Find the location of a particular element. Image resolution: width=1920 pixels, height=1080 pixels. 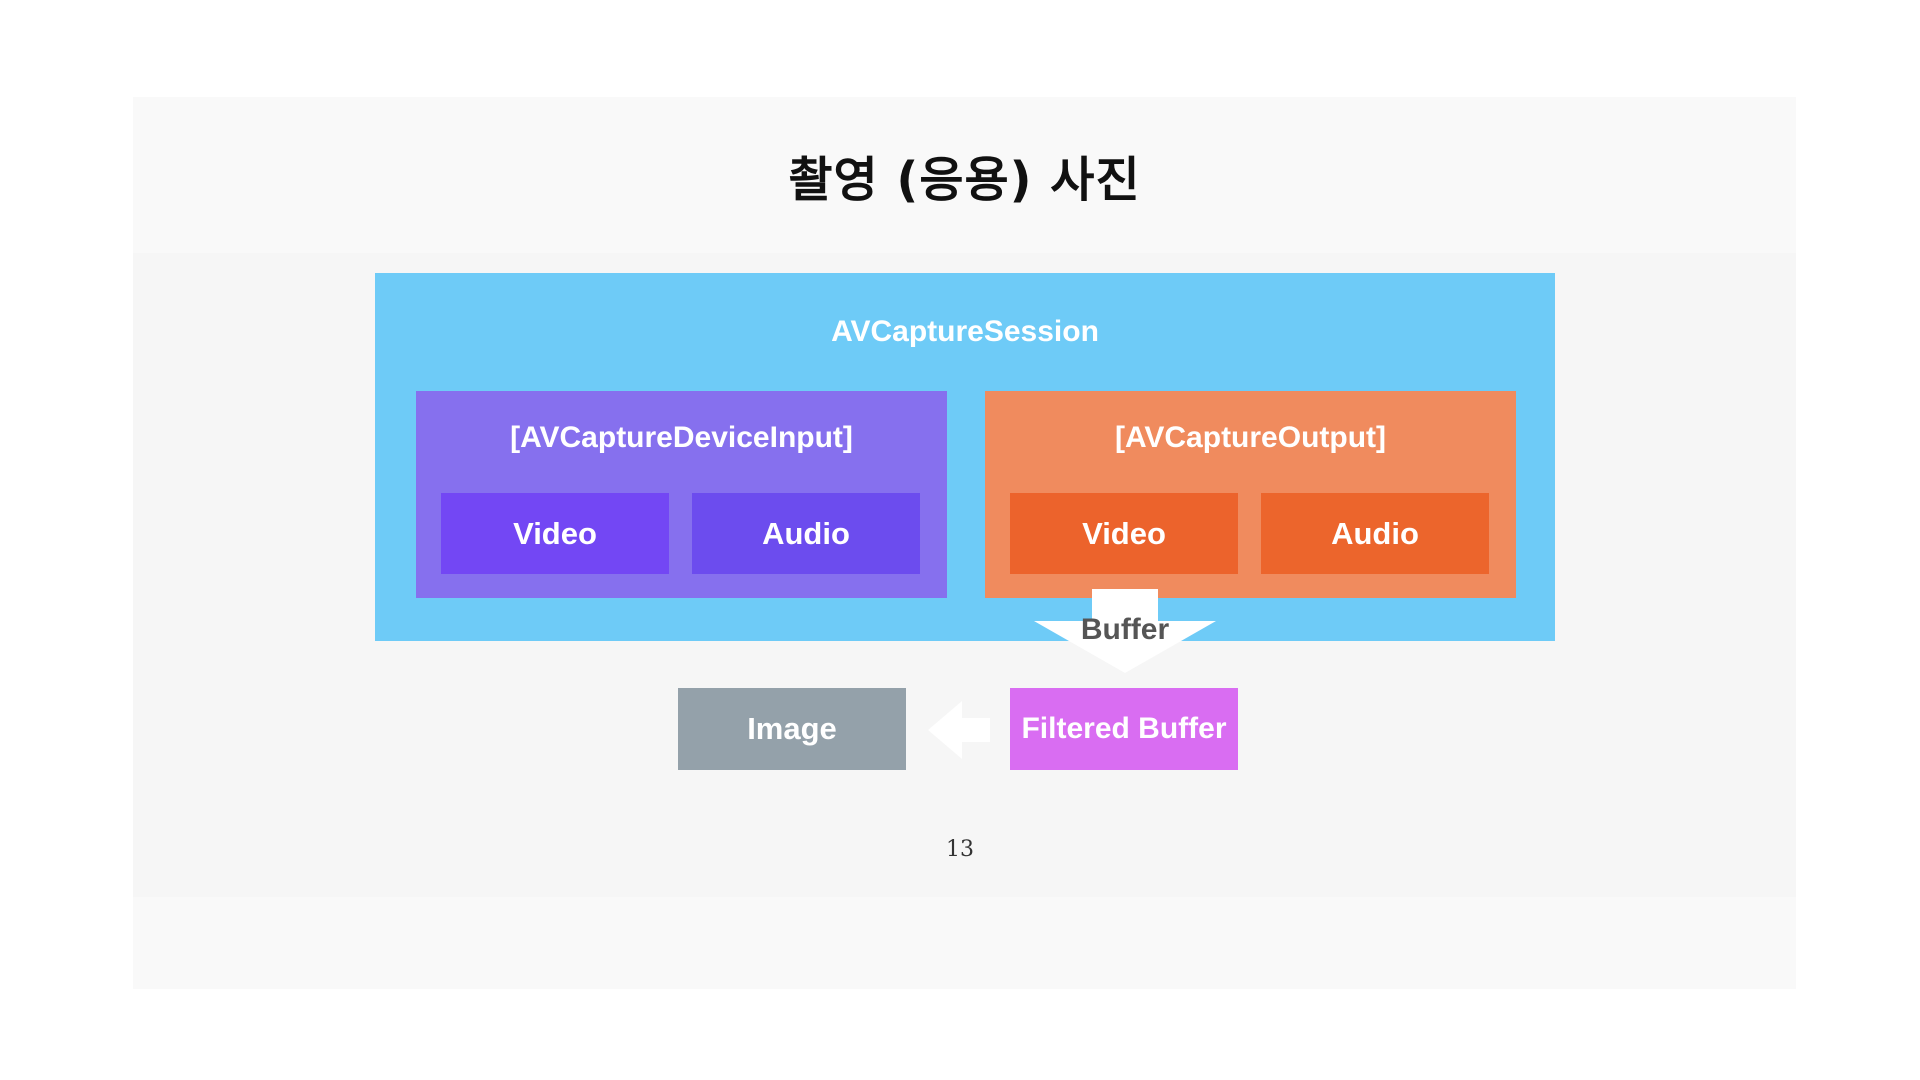

footer-area is located at coordinates (964, 943).